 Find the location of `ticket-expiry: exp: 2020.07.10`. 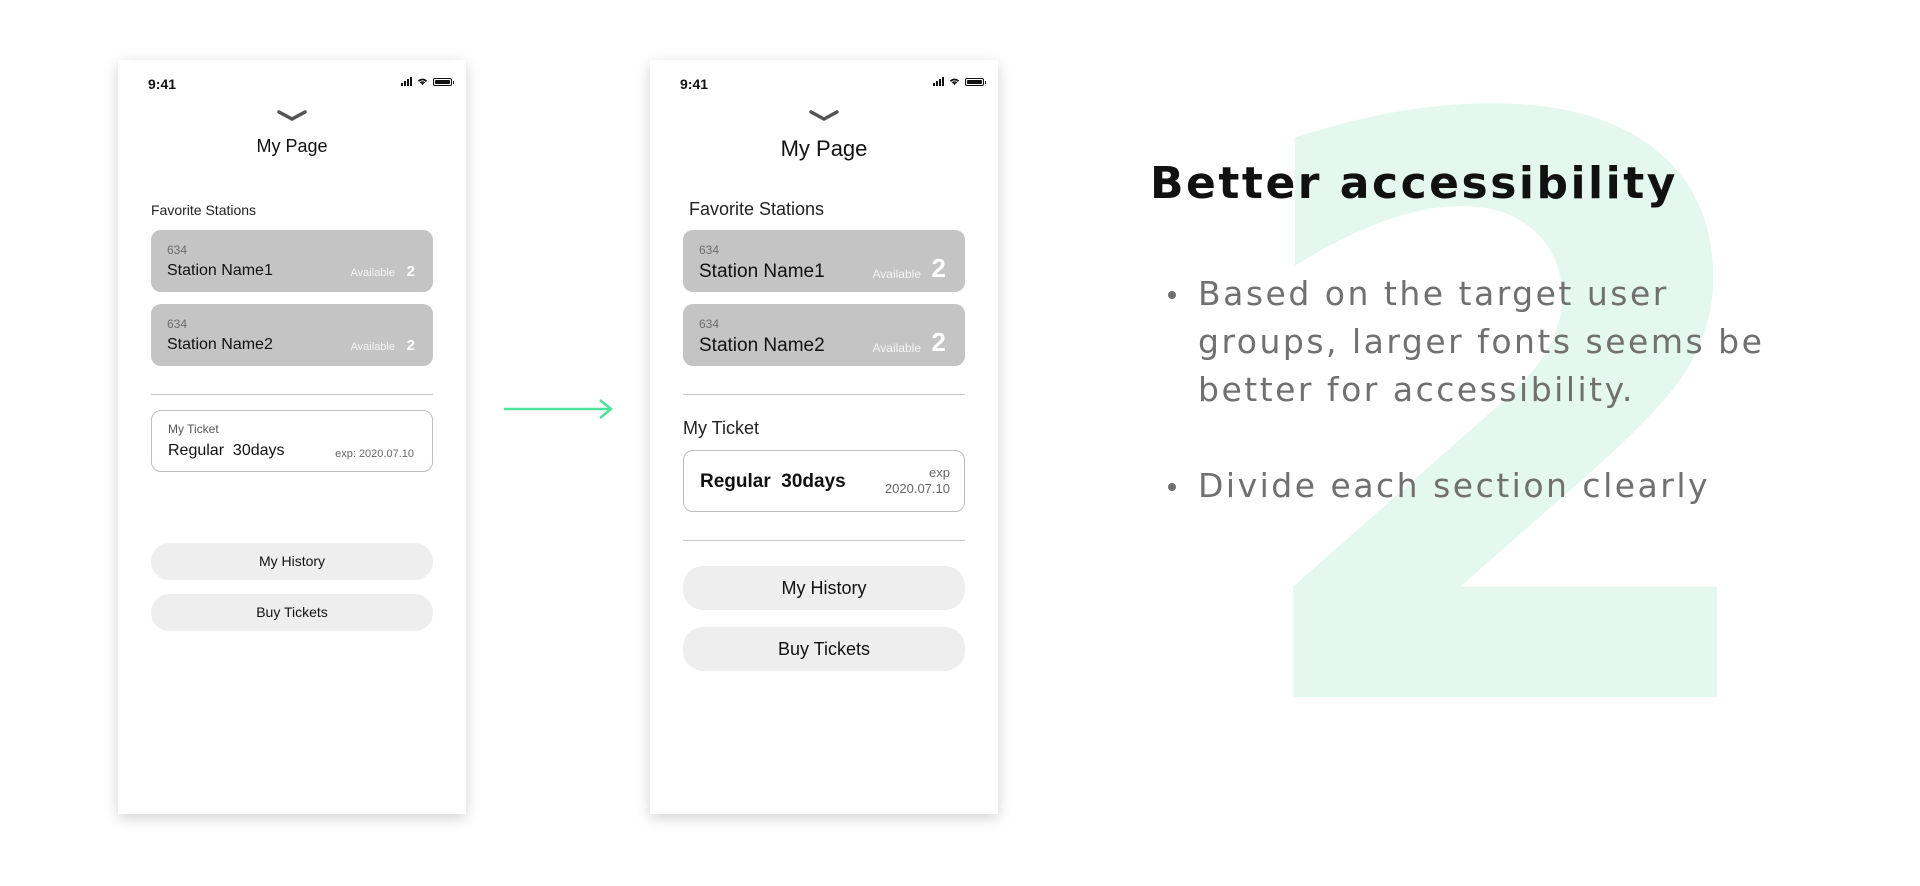

ticket-expiry: exp: 2020.07.10 is located at coordinates (374, 454).